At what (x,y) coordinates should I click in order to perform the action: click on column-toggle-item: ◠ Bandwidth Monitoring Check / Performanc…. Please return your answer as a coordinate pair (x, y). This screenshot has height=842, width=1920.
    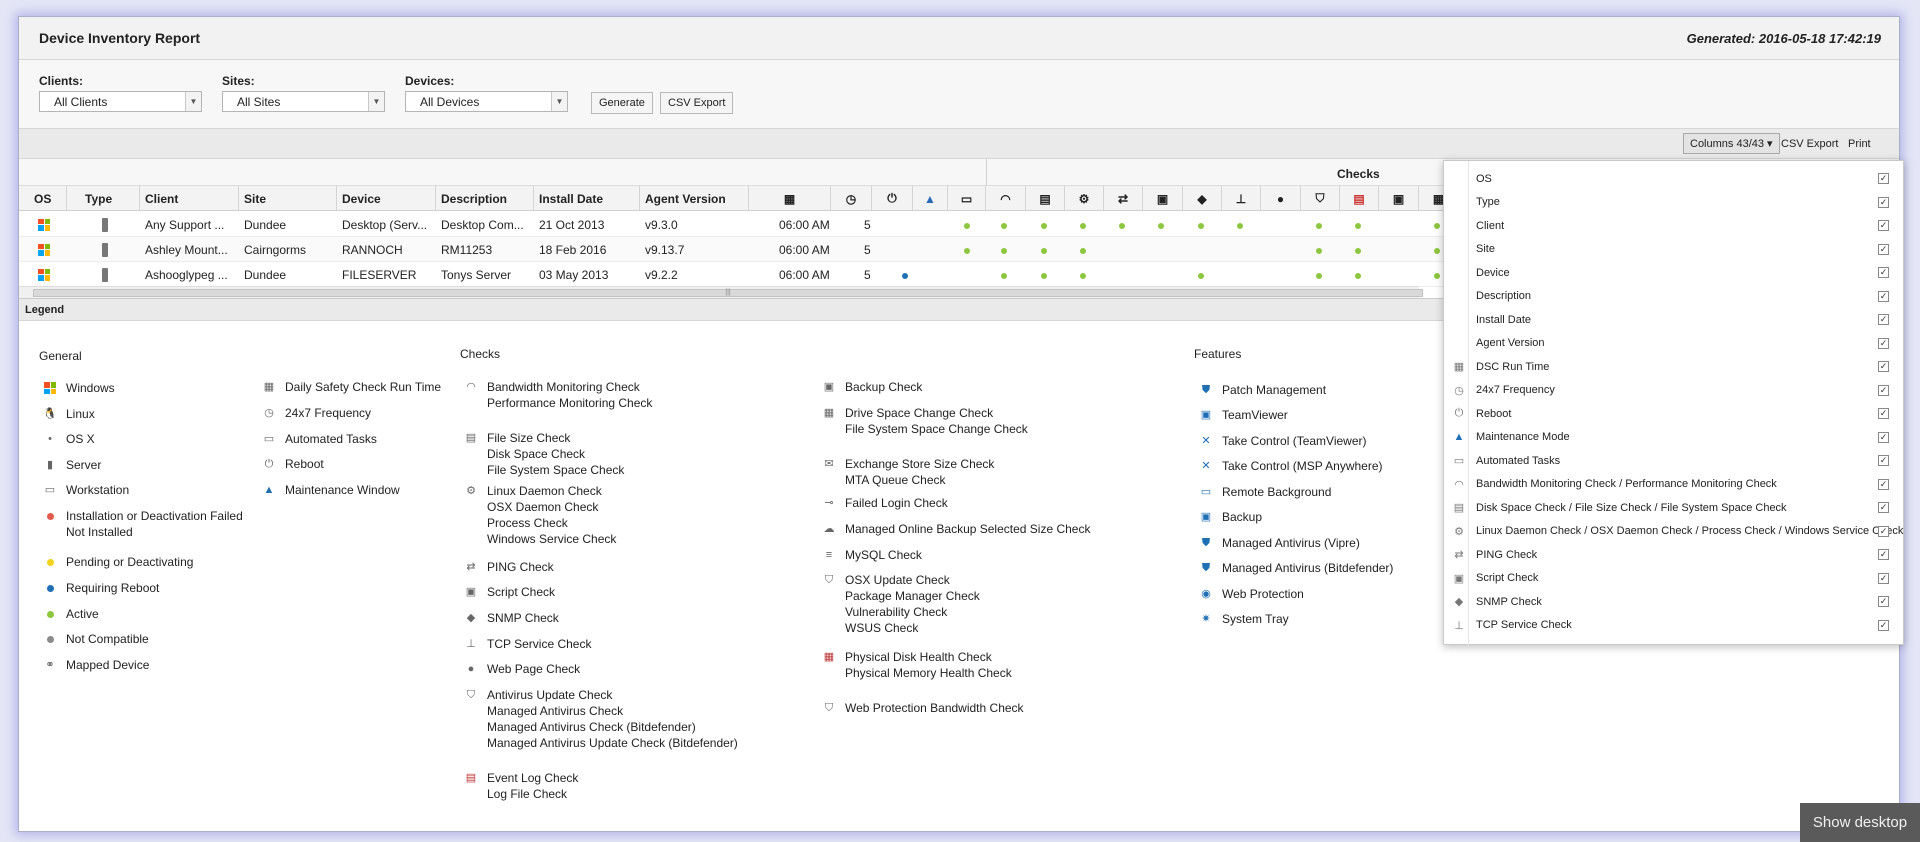
    Looking at the image, I should click on (1674, 484).